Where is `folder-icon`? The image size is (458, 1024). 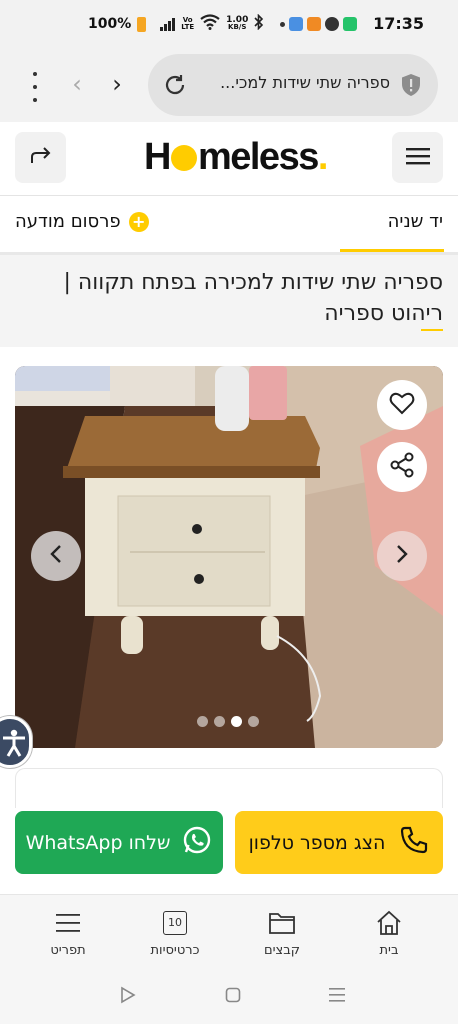 folder-icon is located at coordinates (282, 923).